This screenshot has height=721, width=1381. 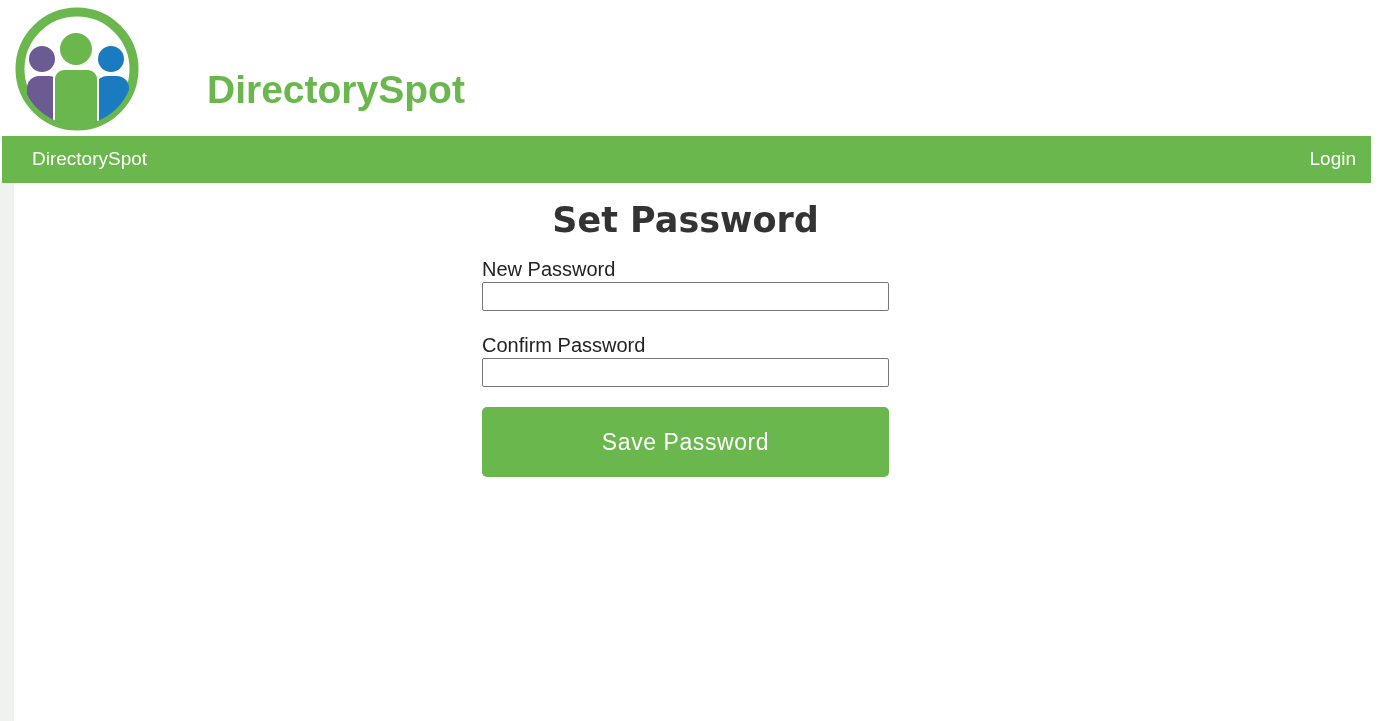 What do you see at coordinates (336, 89) in the screenshot?
I see `site-title: DirectorySpot` at bounding box center [336, 89].